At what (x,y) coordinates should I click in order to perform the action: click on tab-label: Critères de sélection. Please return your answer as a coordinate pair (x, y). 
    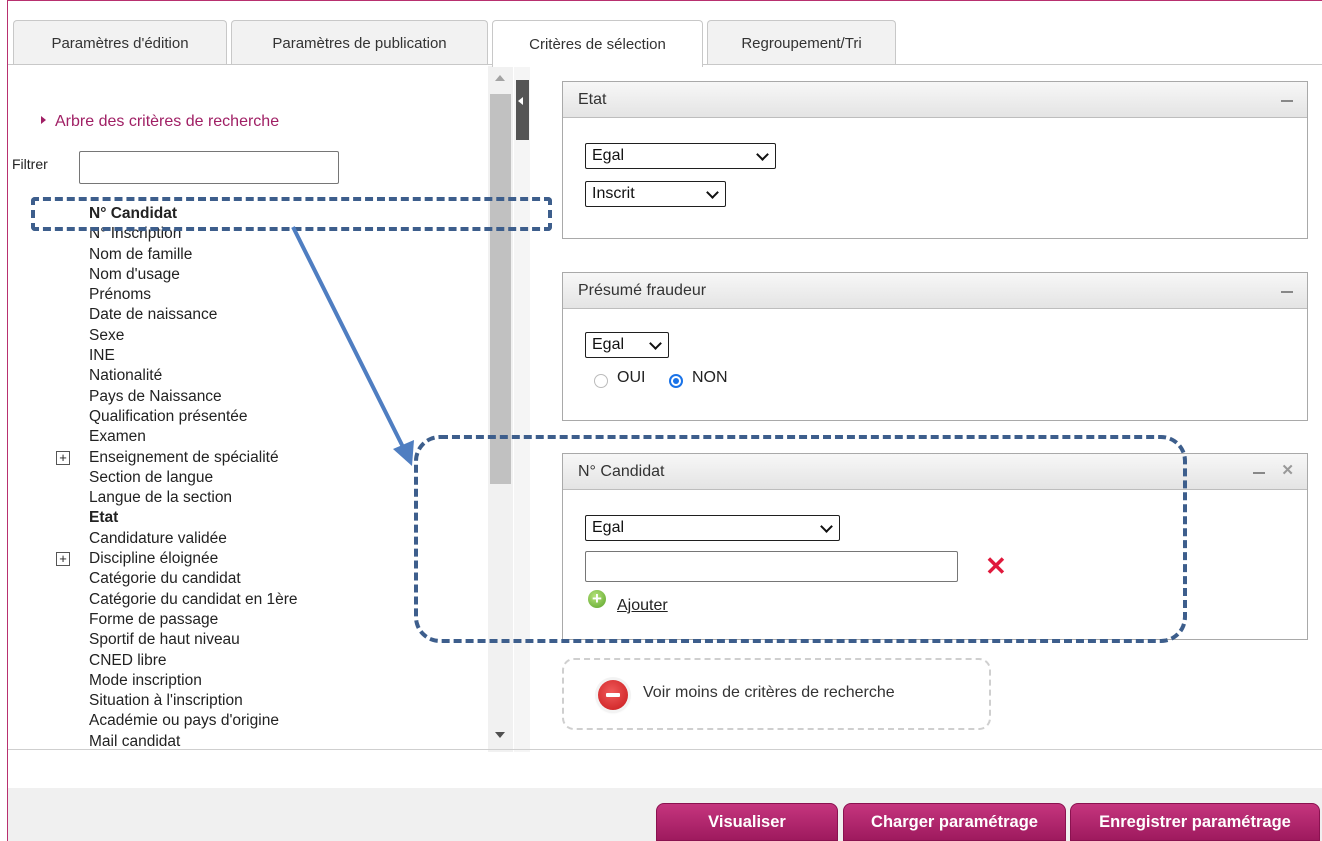
    Looking at the image, I should click on (597, 44).